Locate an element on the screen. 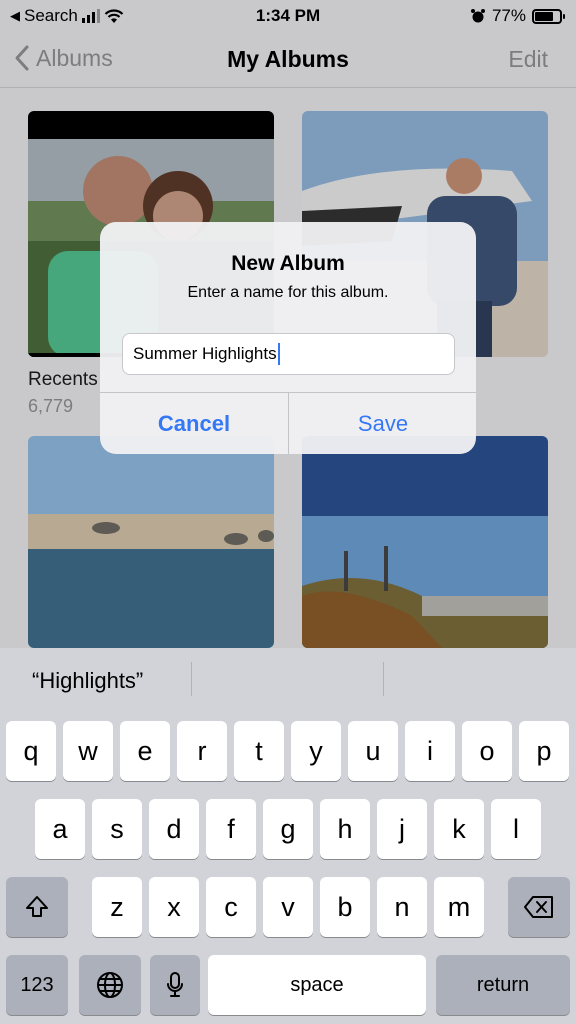 The width and height of the screenshot is (576, 1024). suggestion-item: “Highlights” is located at coordinates (87, 681).